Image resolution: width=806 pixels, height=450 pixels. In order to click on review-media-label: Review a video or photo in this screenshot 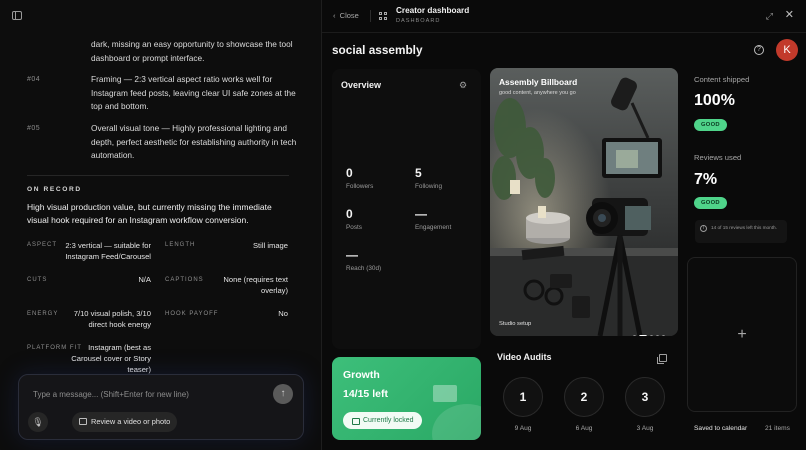, I will do `click(131, 421)`.